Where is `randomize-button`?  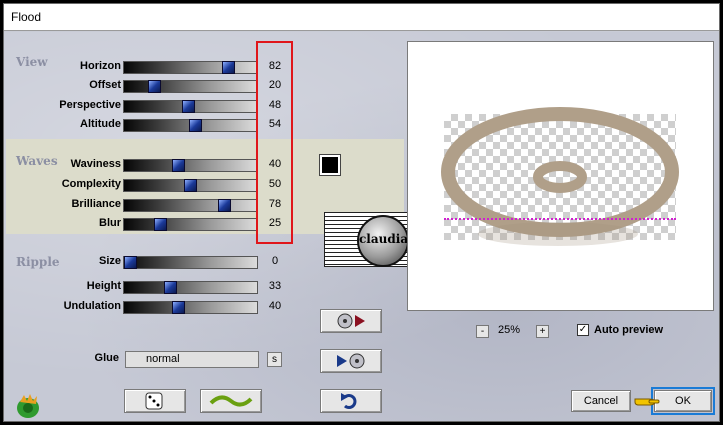
randomize-button is located at coordinates (155, 401).